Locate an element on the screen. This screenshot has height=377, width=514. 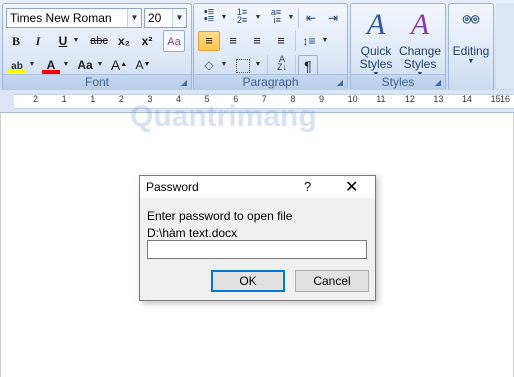
subscript-button: x₂ is located at coordinates (124, 41).